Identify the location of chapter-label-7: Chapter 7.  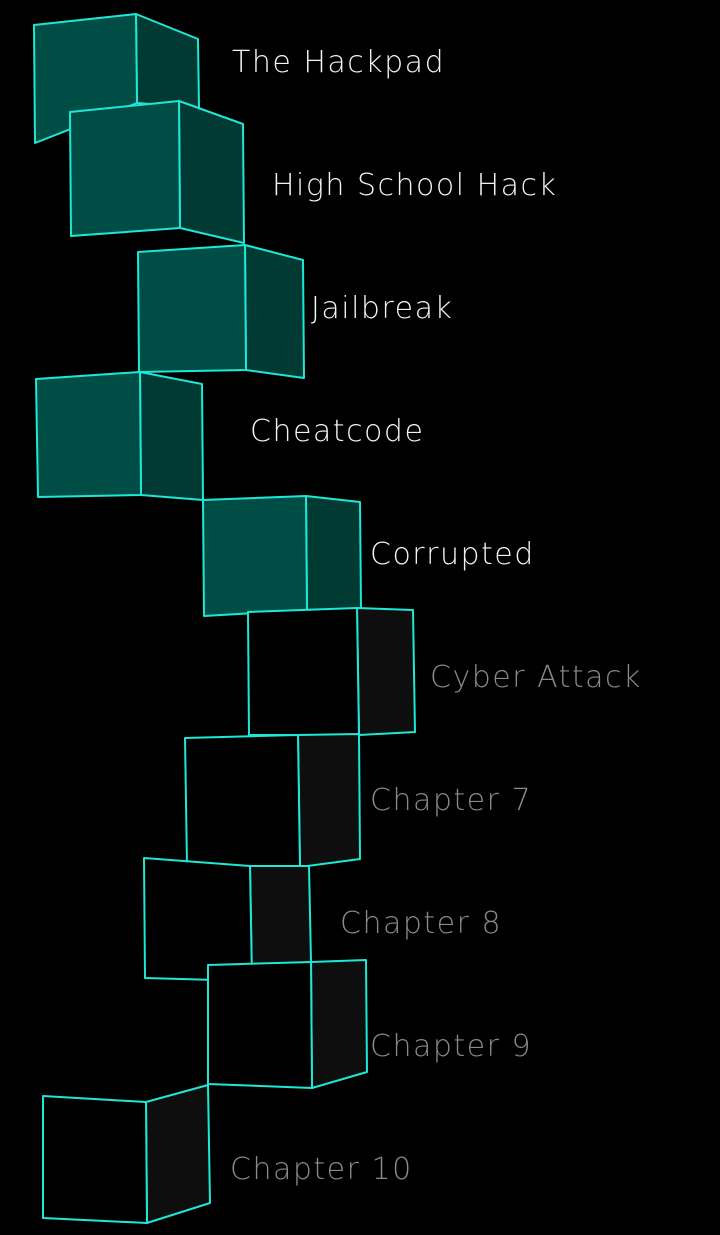
(451, 801).